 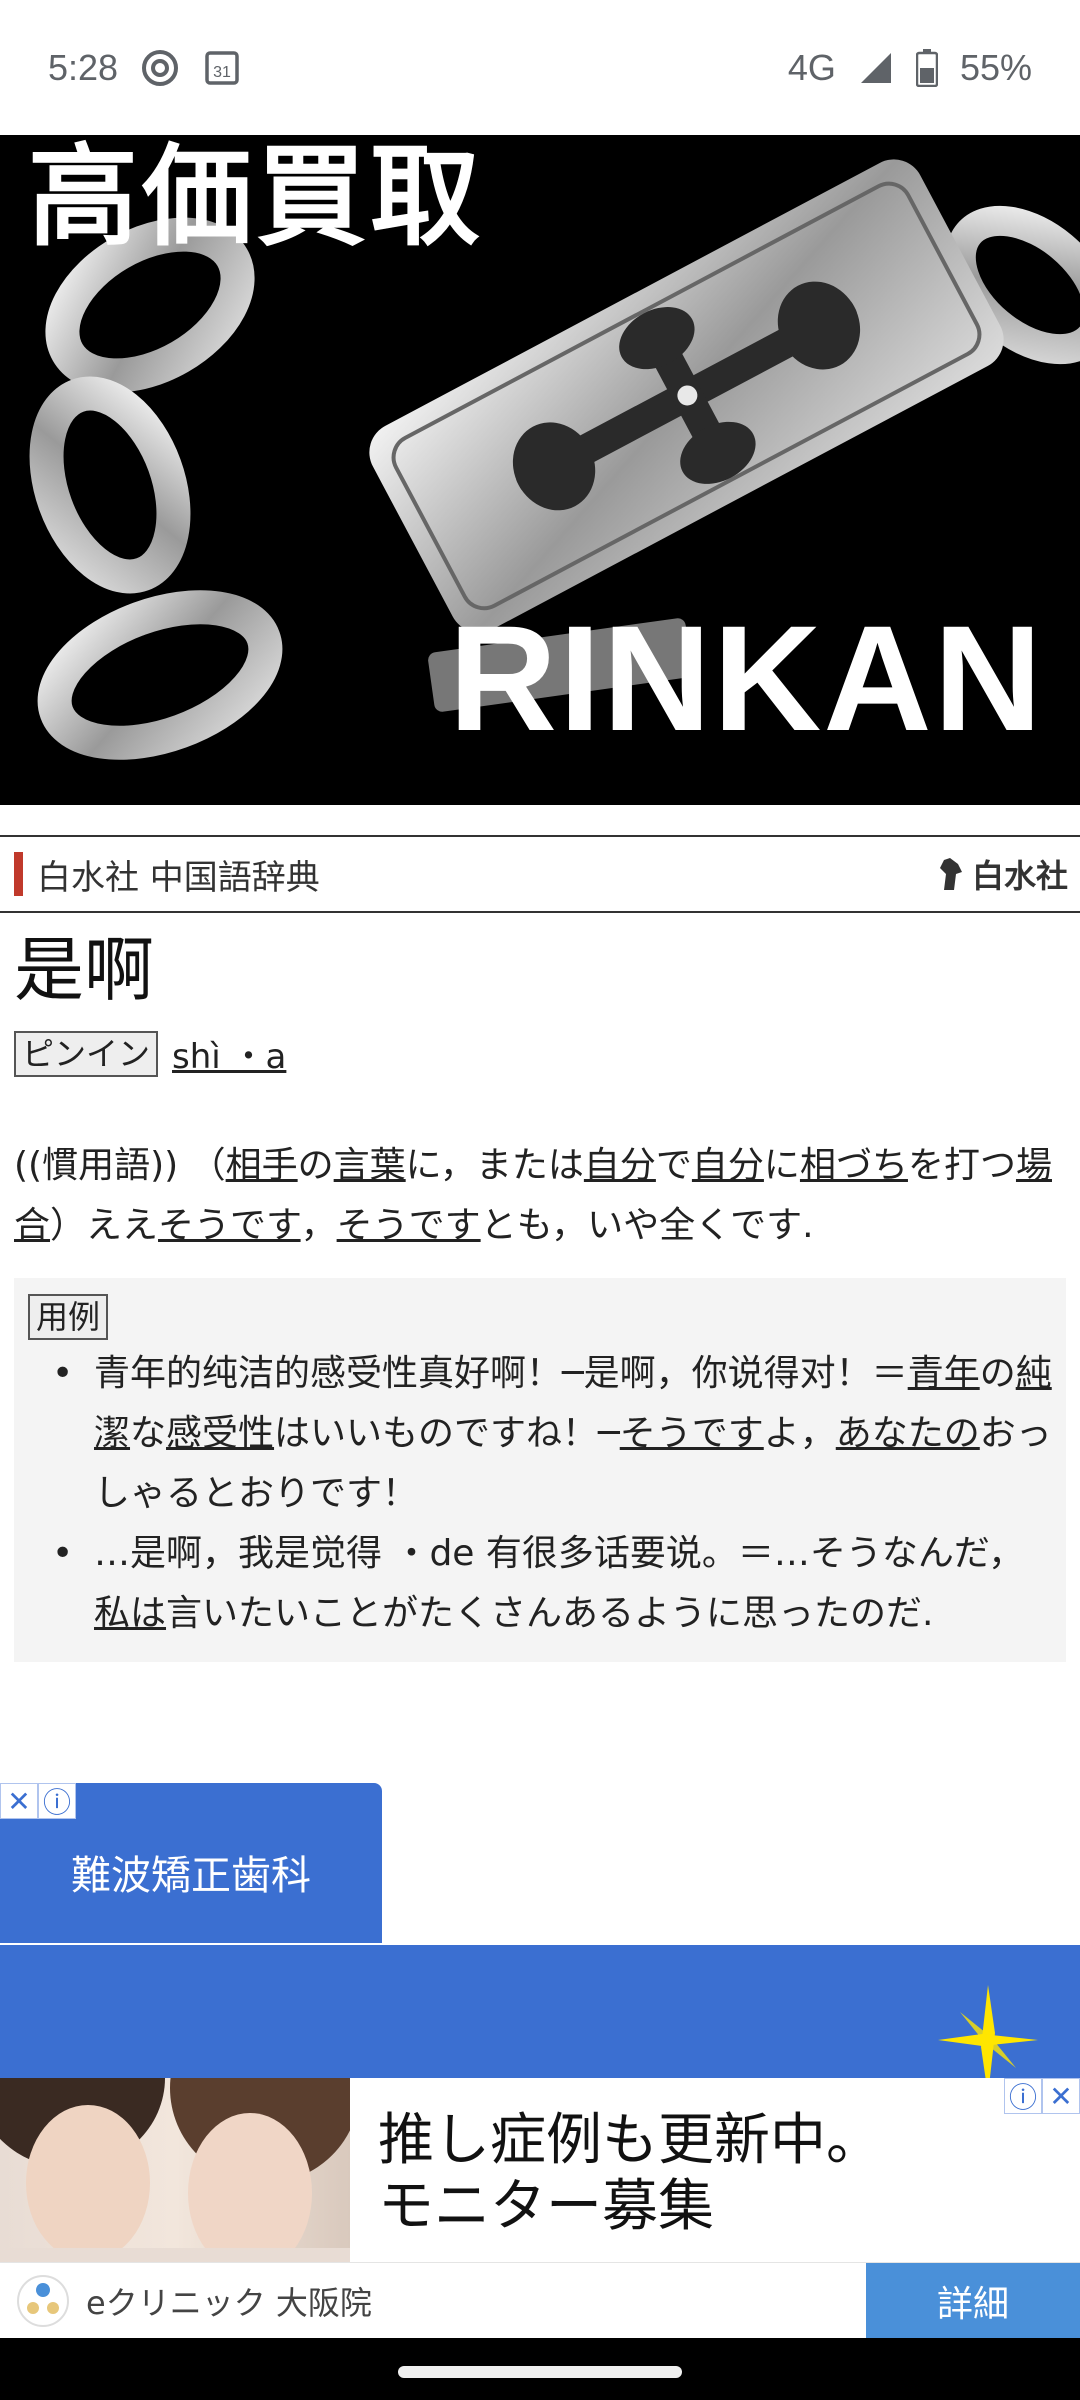 I want to click on publisher-name: 白水社, so click(x=1019, y=876).